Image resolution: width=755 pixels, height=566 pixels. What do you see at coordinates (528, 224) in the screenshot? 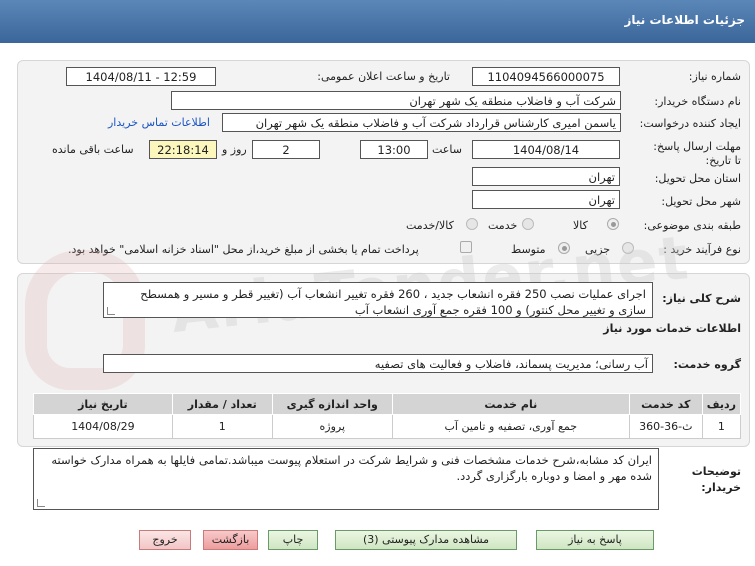
I see `category-radio-service` at bounding box center [528, 224].